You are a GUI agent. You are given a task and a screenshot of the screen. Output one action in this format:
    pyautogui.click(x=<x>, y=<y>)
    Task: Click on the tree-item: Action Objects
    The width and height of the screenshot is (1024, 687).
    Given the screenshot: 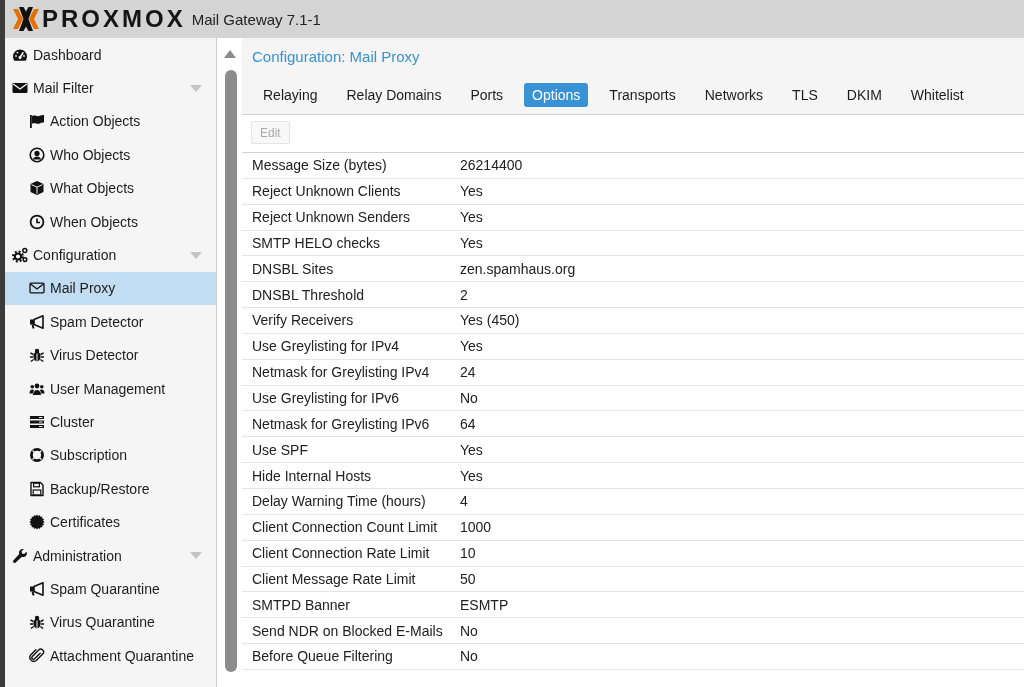 What is the action you would take?
    pyautogui.click(x=110, y=121)
    